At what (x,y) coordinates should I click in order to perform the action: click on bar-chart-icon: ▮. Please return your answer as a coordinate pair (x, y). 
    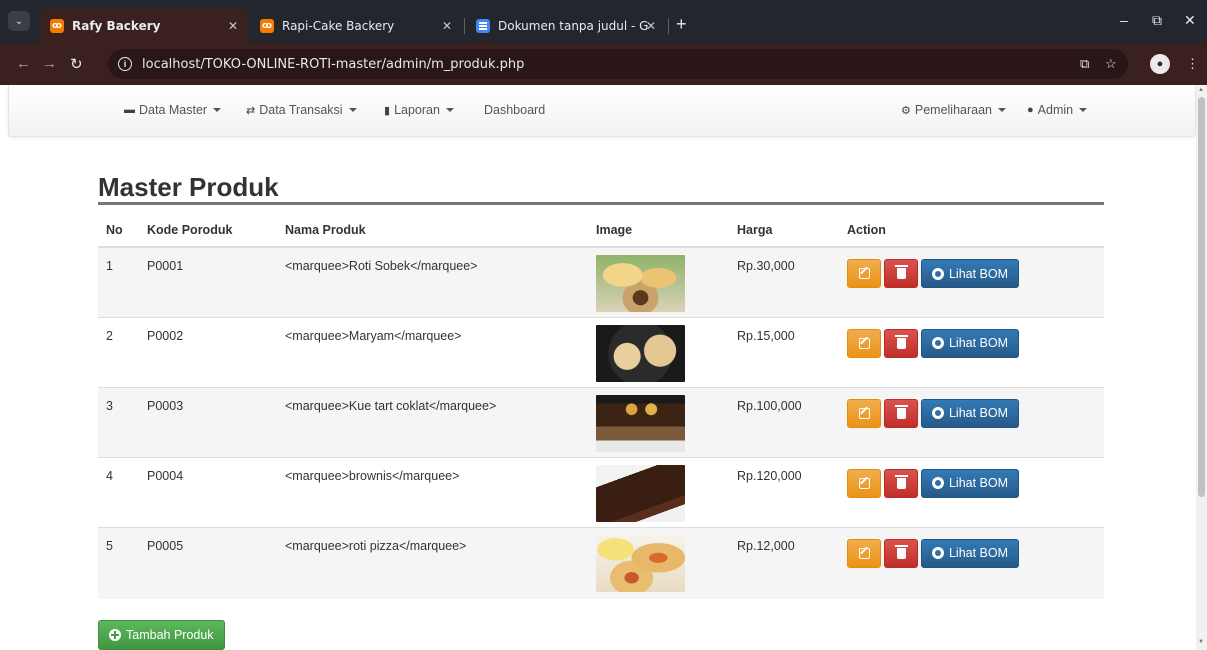
    Looking at the image, I should click on (387, 110).